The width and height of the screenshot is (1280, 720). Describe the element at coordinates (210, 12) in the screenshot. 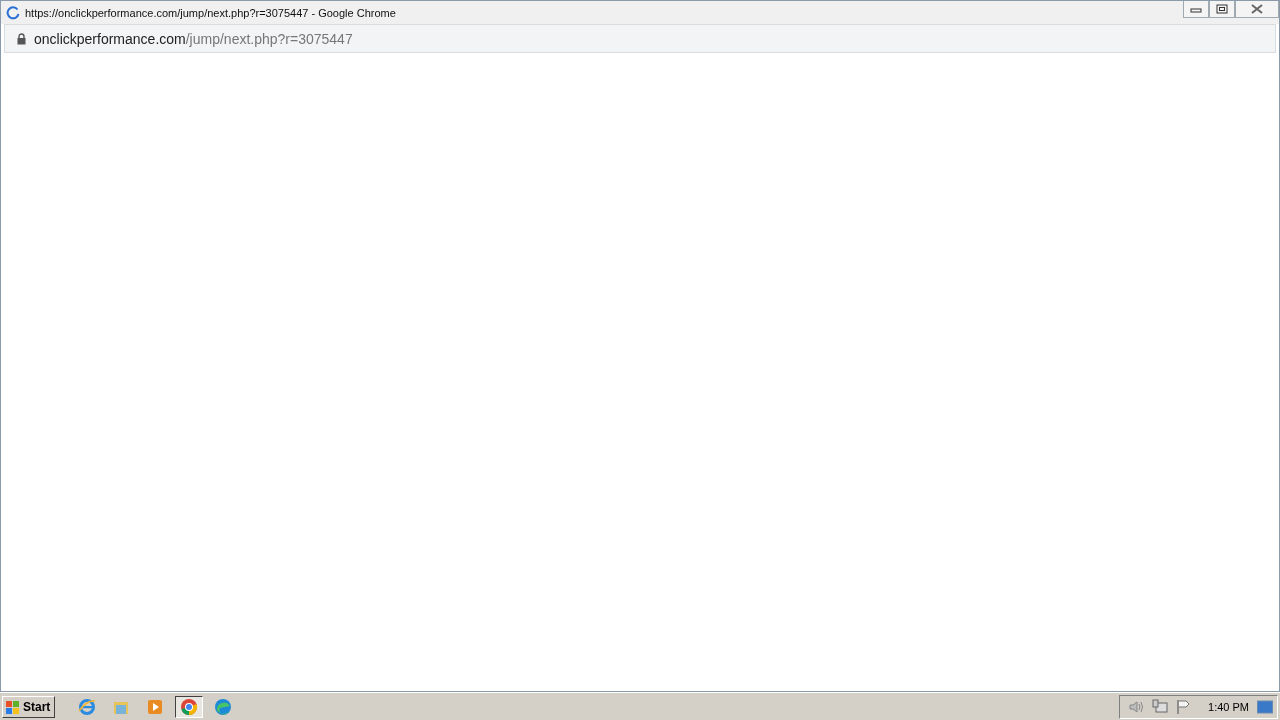

I see `window-title: https://onclickperformance.com/jump/next.php?r=3075447 - Google Chrome` at that location.